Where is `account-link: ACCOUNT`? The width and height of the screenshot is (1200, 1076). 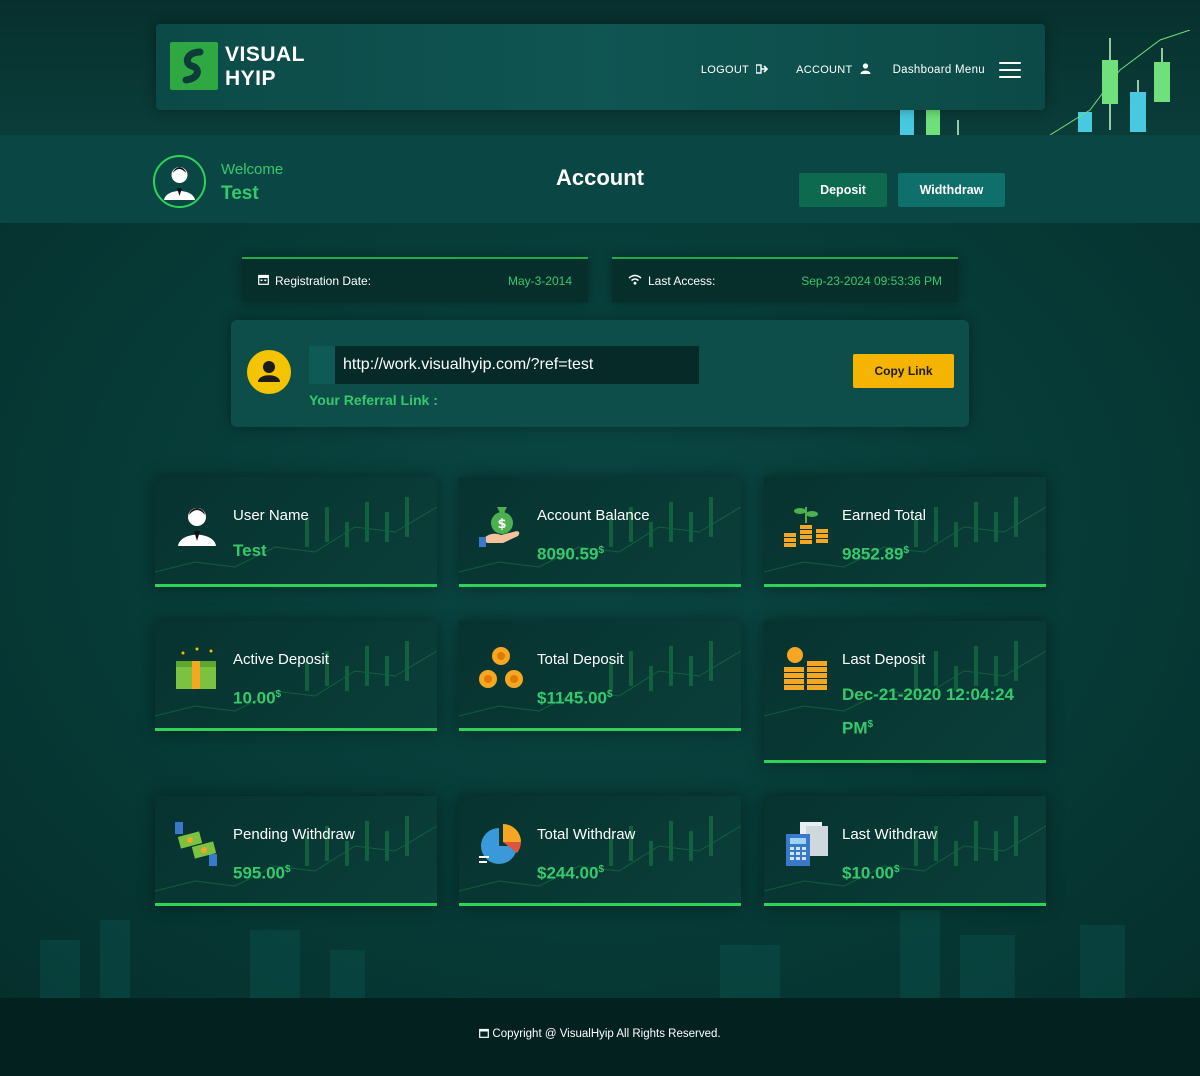 account-link: ACCOUNT is located at coordinates (833, 70).